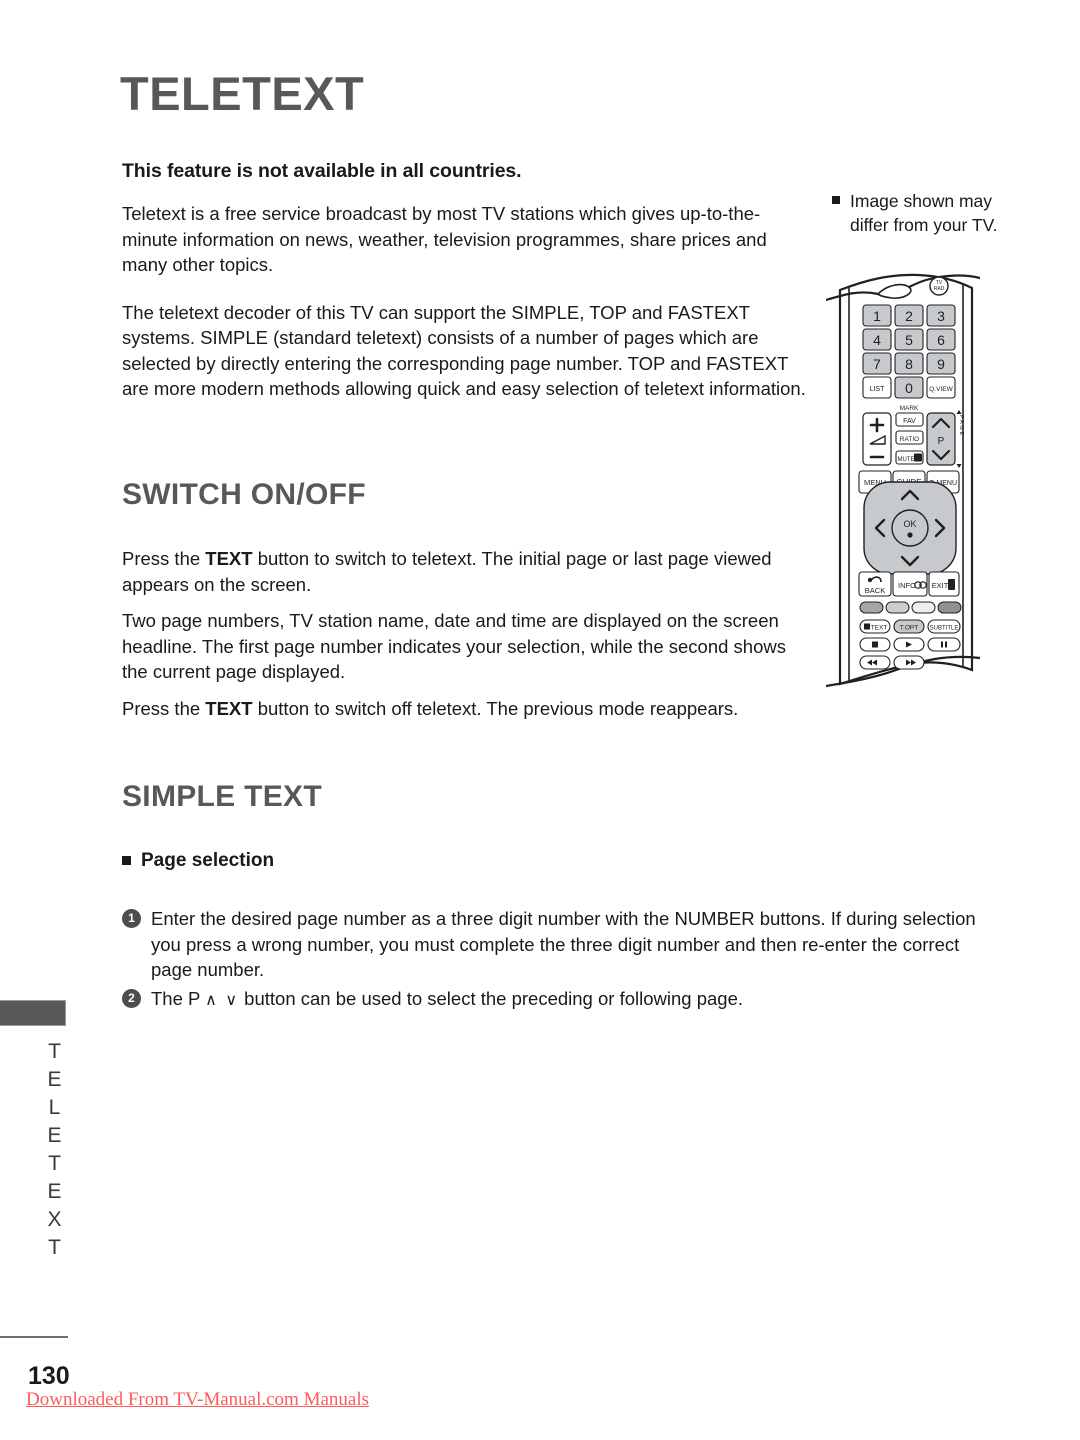 The height and width of the screenshot is (1440, 1080). I want to click on svg-text: BACK, so click(875, 590).